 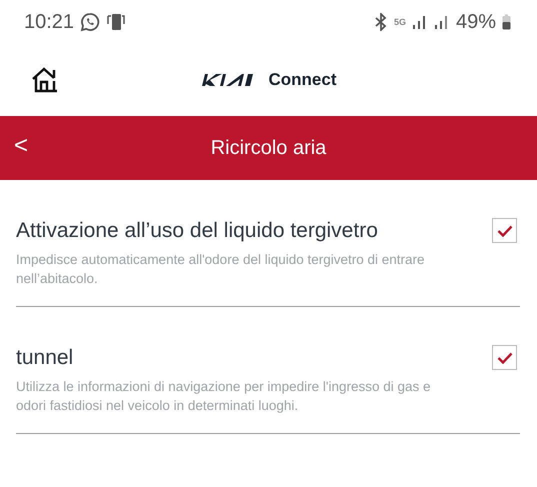 What do you see at coordinates (302, 80) in the screenshot?
I see `brand-name: Connect` at bounding box center [302, 80].